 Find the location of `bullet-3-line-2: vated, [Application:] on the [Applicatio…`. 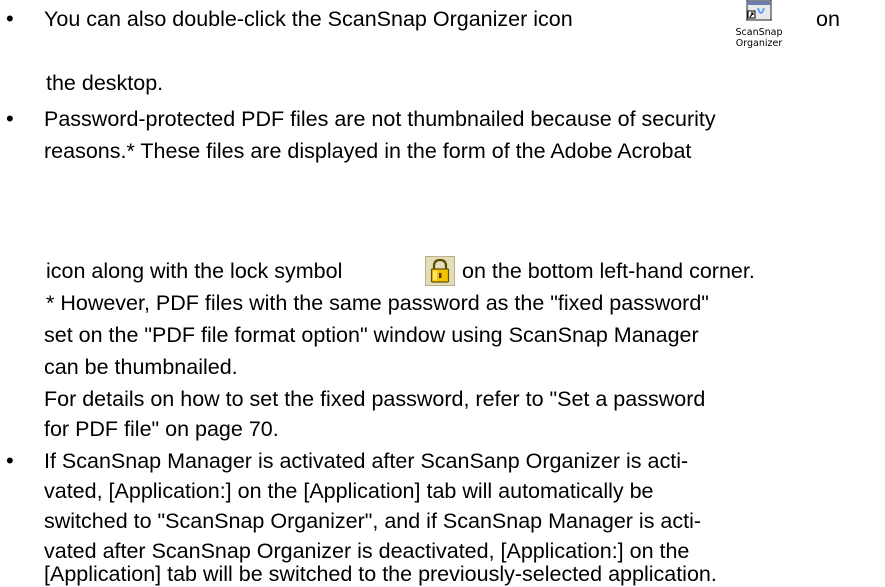

bullet-3-line-2: vated, [Application:] on the [Applicatio… is located at coordinates (349, 491).